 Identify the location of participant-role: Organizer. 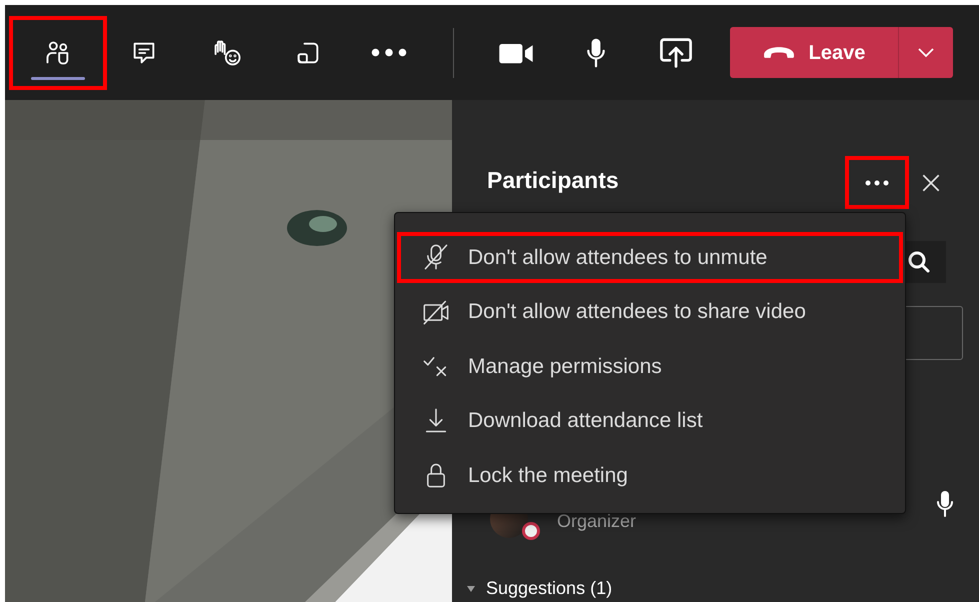
(596, 521).